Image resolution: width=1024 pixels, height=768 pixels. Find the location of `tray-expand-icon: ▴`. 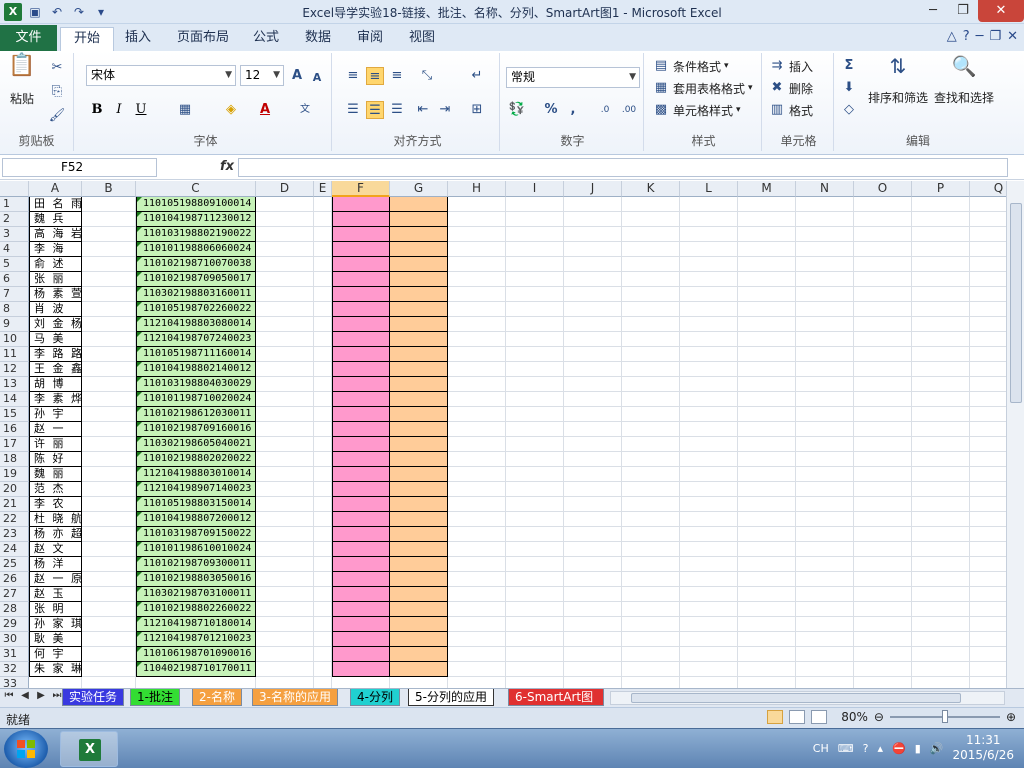

tray-expand-icon: ▴ is located at coordinates (880, 748).